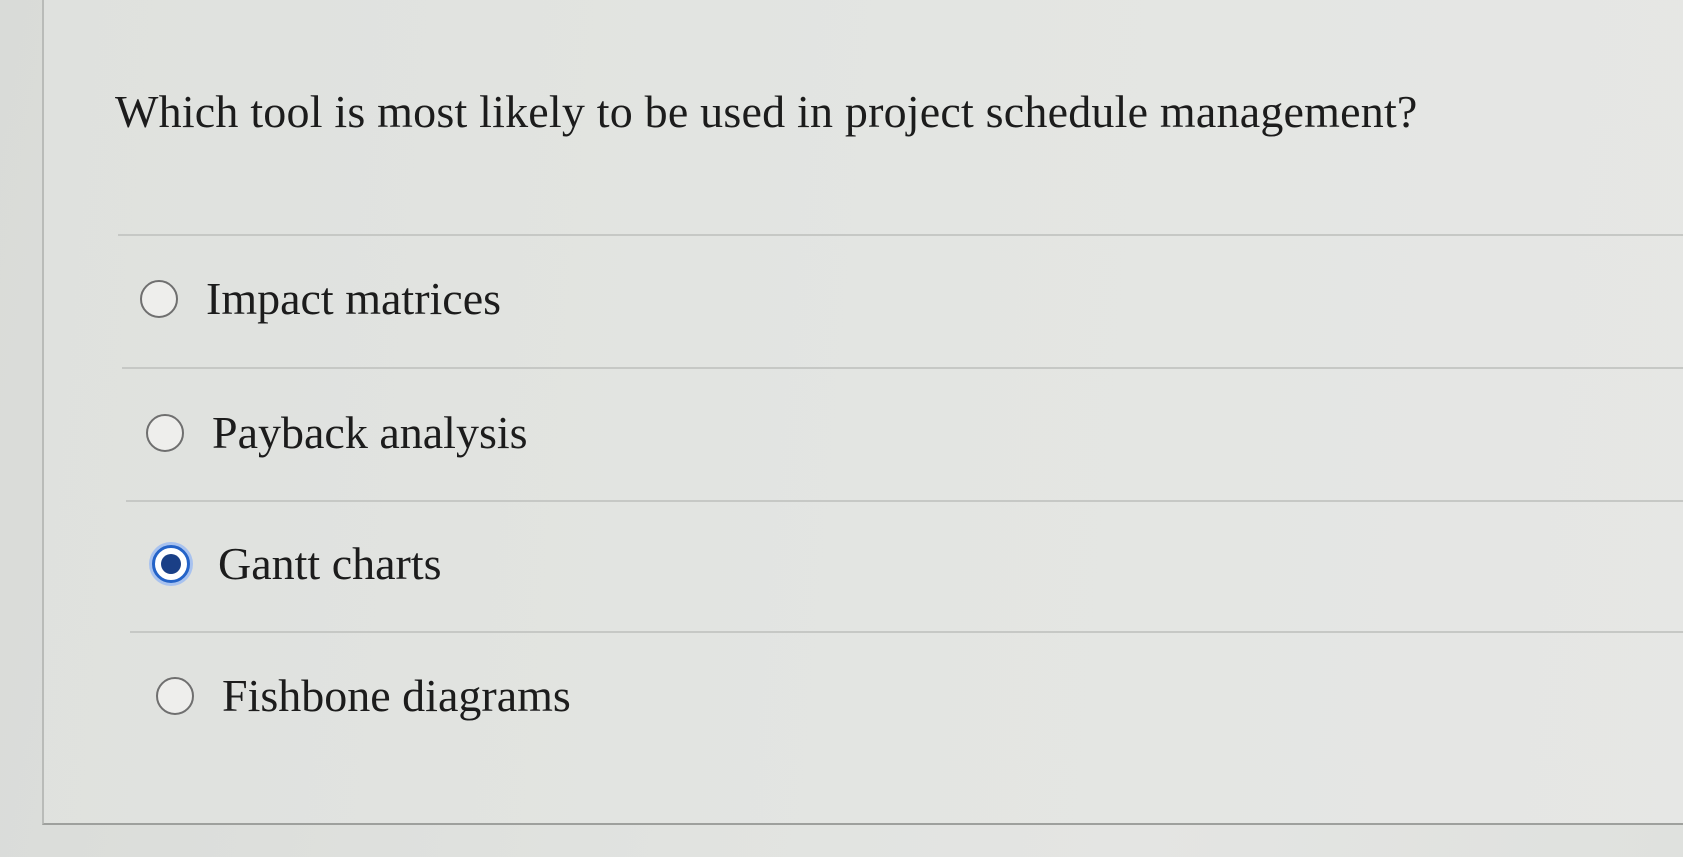 The image size is (1683, 857). What do you see at coordinates (370, 432) in the screenshot?
I see `option-label: Payback analysis` at bounding box center [370, 432].